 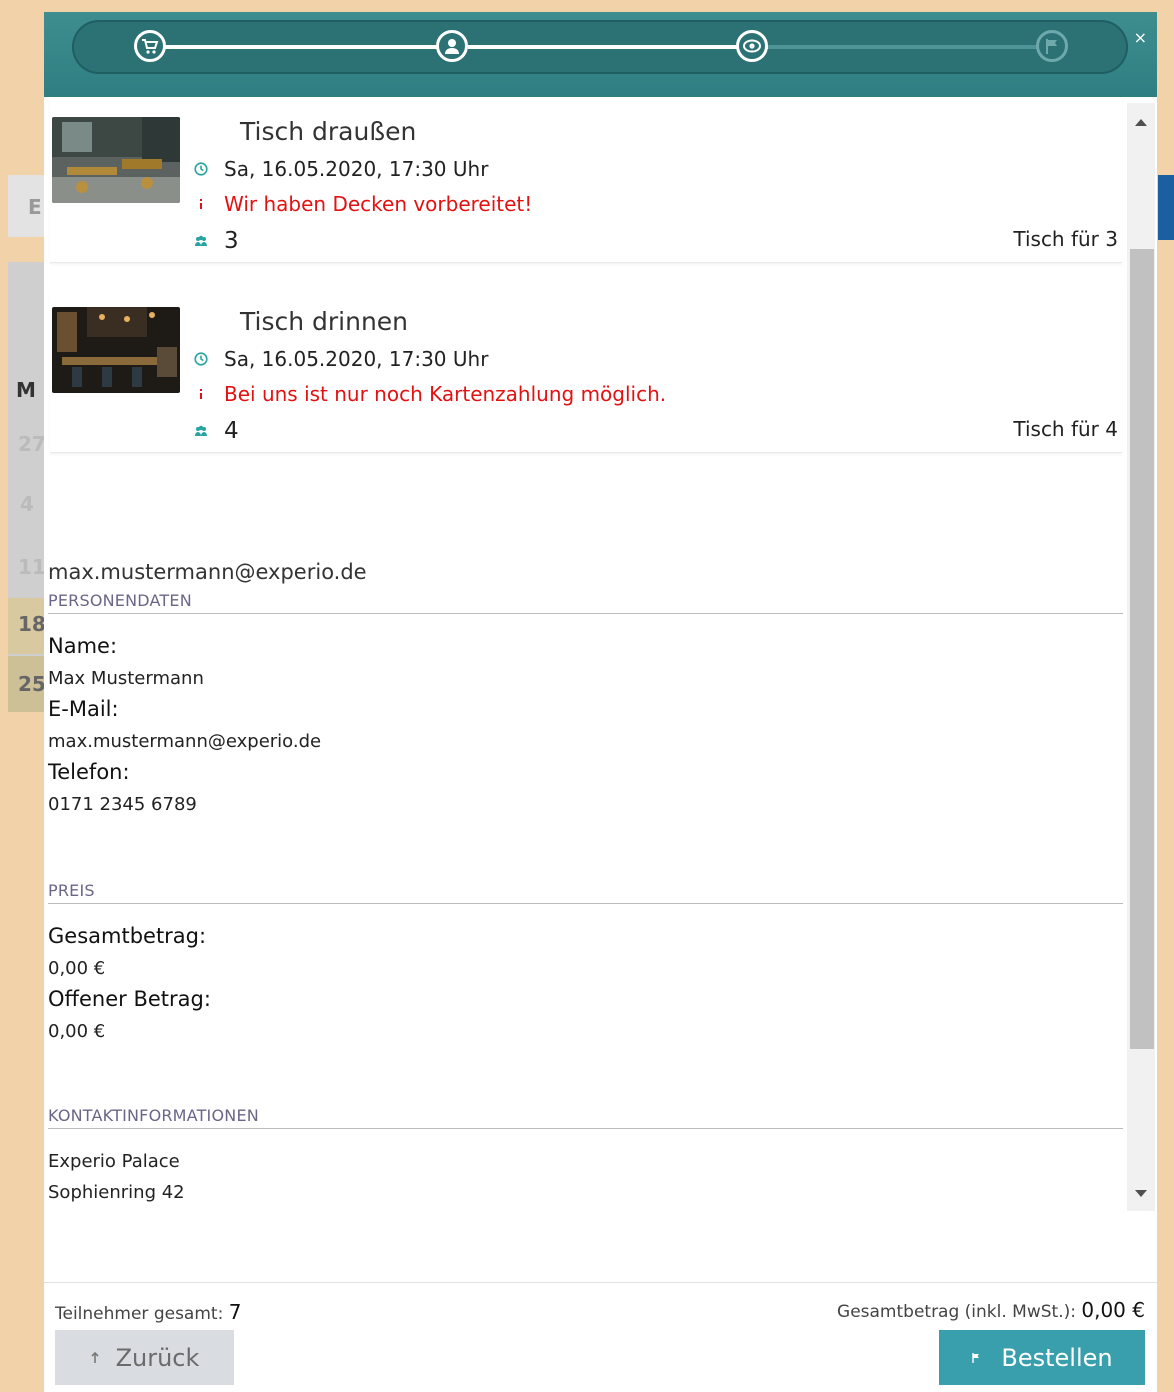 What do you see at coordinates (185, 741) in the screenshot?
I see `email-value: max.mustermann@experio.de` at bounding box center [185, 741].